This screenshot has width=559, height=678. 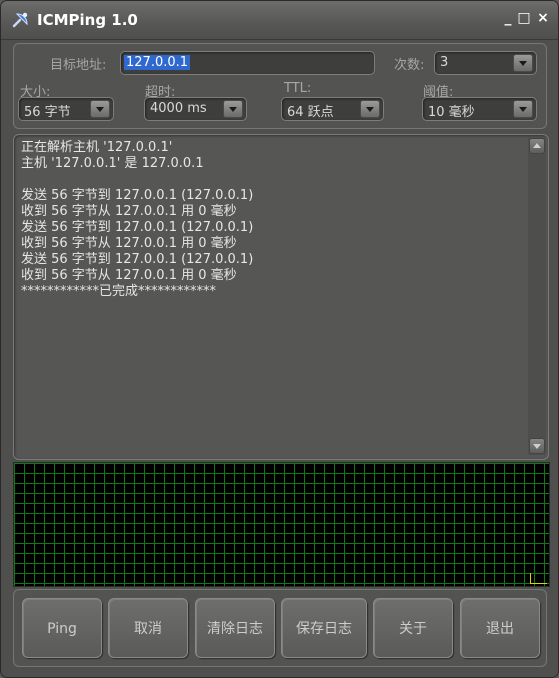 What do you see at coordinates (97, 147) in the screenshot?
I see `log-line: 正在解析主机 '127.0.0.1'` at bounding box center [97, 147].